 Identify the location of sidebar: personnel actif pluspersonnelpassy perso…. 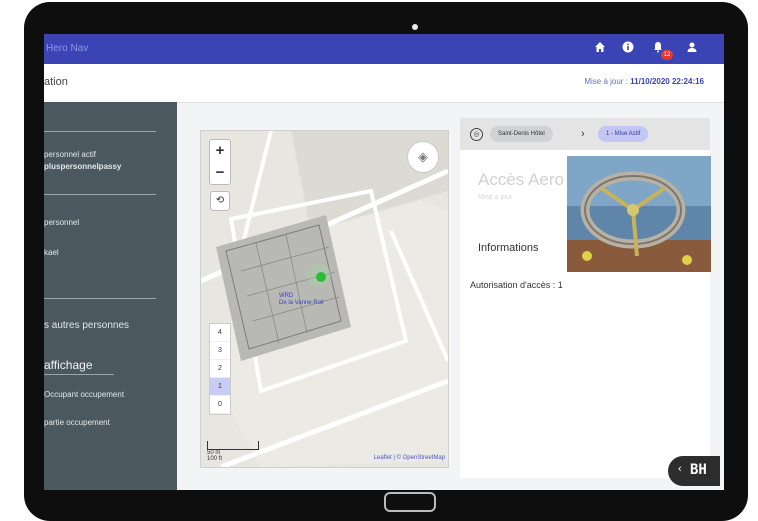
(110, 296).